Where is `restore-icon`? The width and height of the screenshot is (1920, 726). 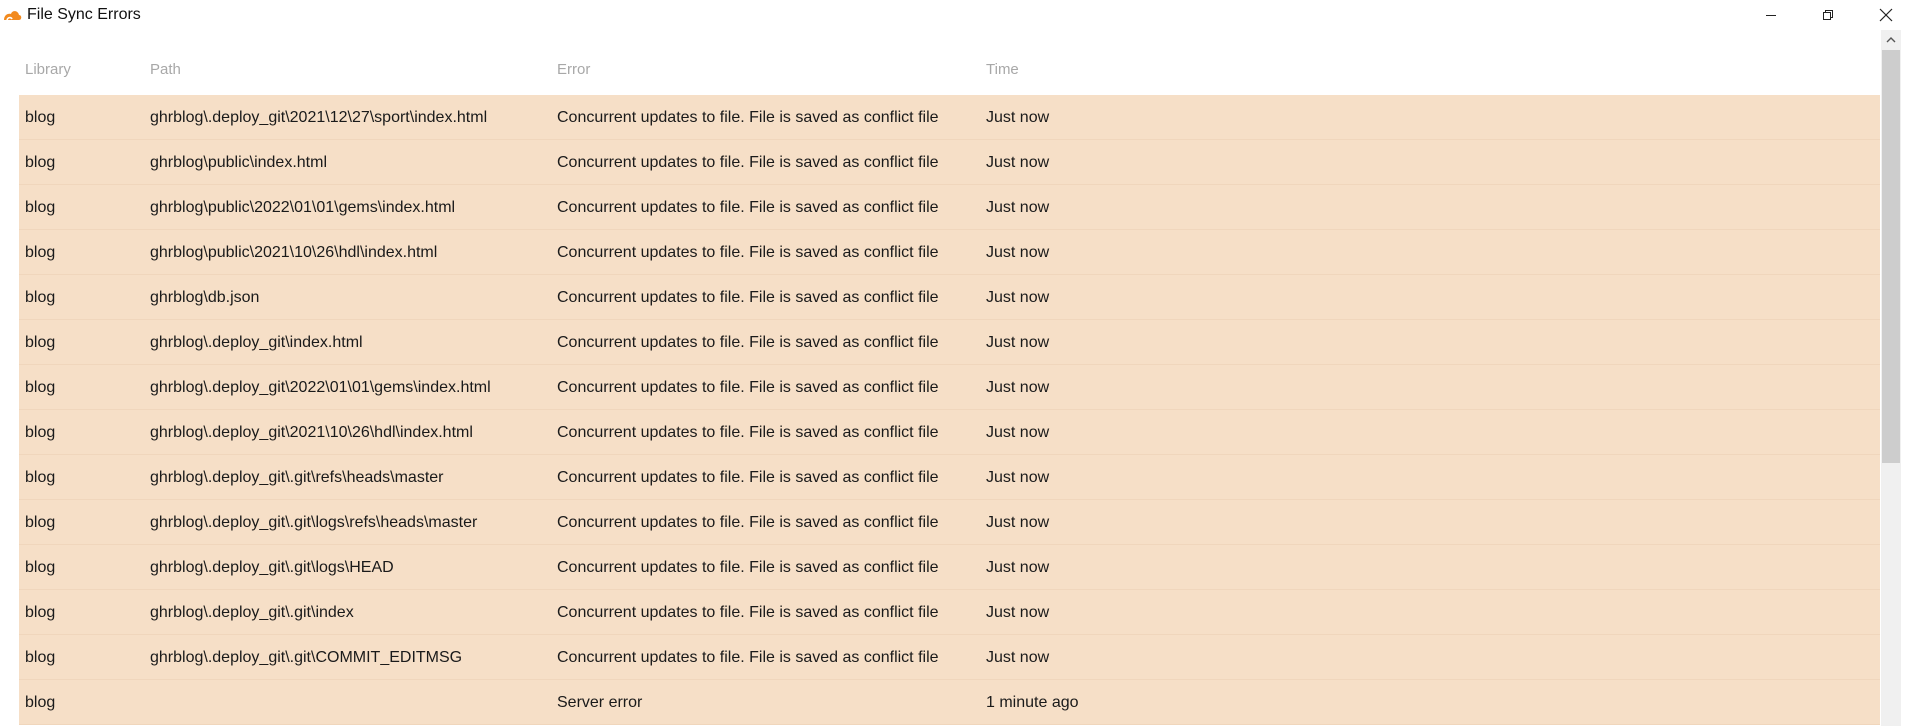 restore-icon is located at coordinates (1828, 15).